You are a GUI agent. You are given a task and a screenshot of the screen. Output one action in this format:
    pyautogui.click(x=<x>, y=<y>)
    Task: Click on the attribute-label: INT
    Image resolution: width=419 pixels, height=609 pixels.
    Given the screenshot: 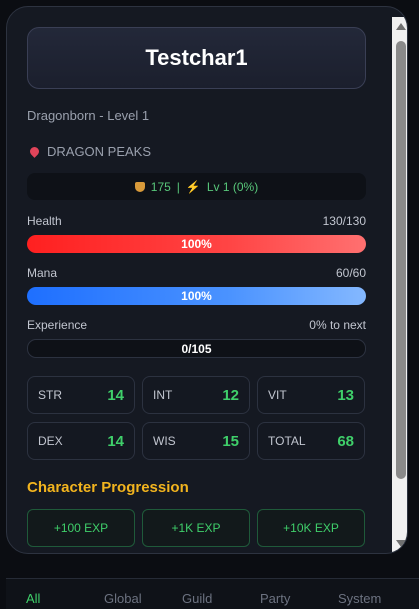 What is the action you would take?
    pyautogui.click(x=163, y=395)
    